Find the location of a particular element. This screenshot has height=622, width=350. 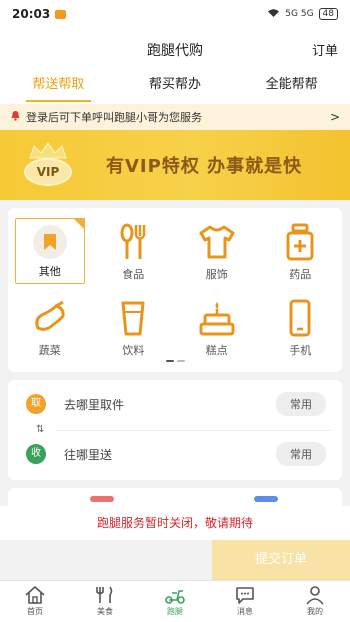

cup-icon is located at coordinates (133, 318).